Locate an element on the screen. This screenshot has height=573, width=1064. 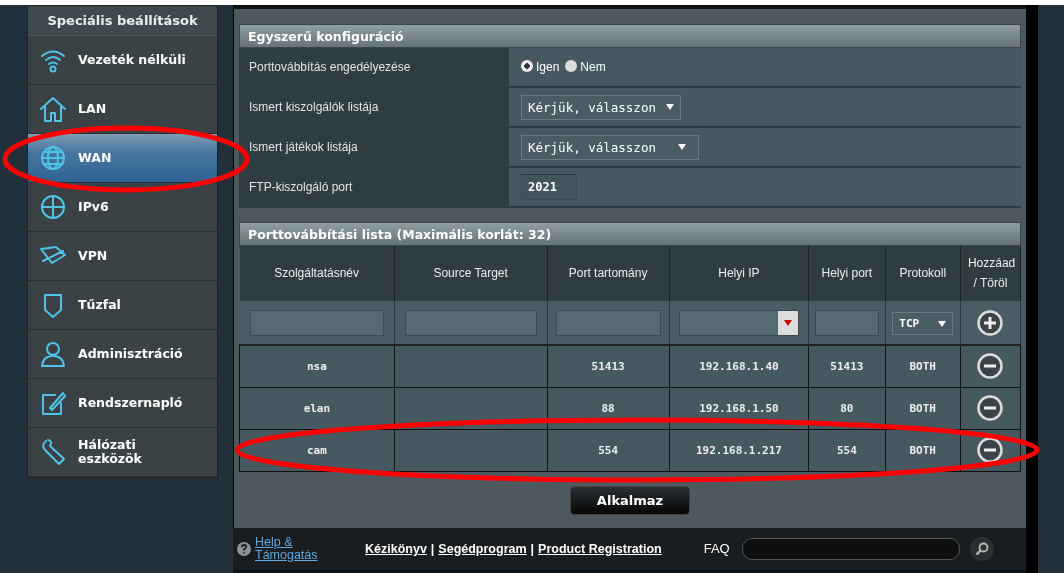
radio-option: Nem is located at coordinates (585, 67).